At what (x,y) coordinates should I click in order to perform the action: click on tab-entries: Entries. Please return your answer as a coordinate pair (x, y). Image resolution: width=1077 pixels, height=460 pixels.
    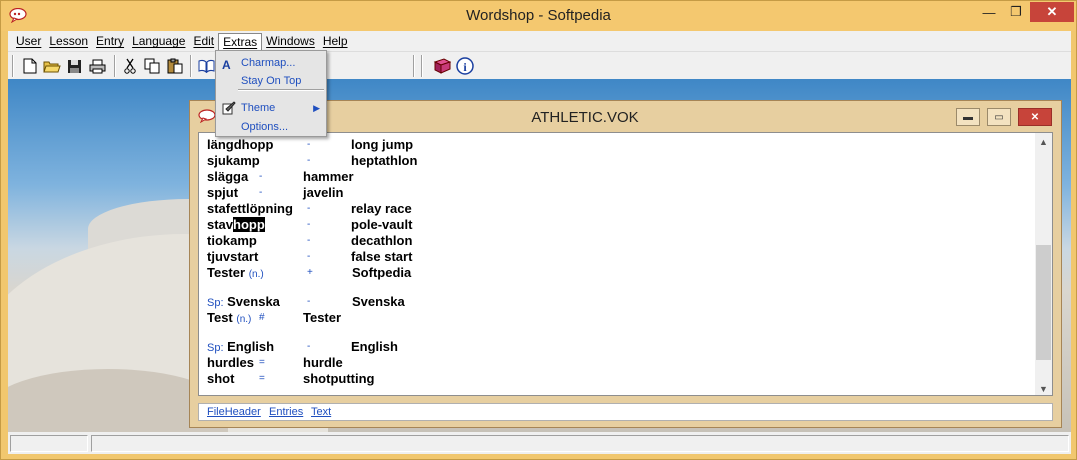
    Looking at the image, I should click on (286, 412).